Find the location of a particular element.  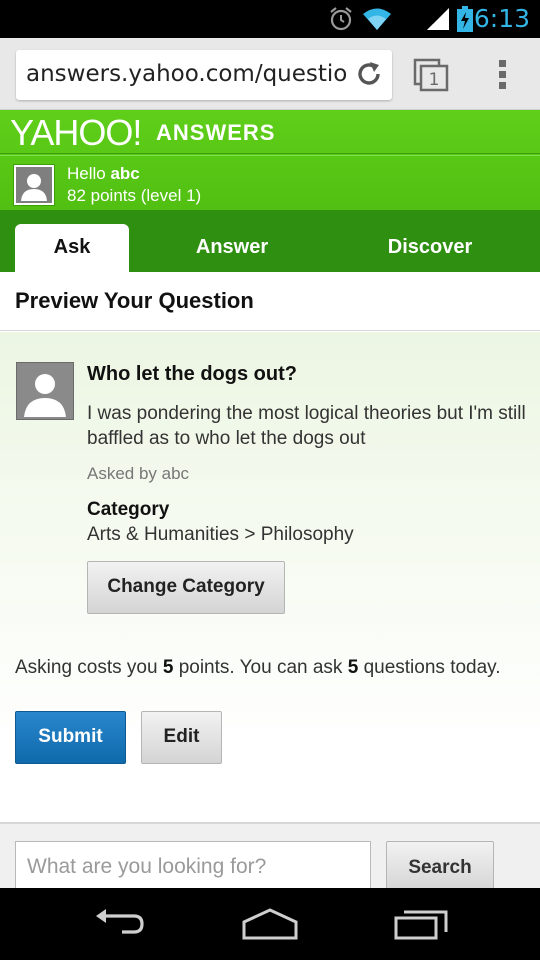

reload-icon is located at coordinates (369, 76).